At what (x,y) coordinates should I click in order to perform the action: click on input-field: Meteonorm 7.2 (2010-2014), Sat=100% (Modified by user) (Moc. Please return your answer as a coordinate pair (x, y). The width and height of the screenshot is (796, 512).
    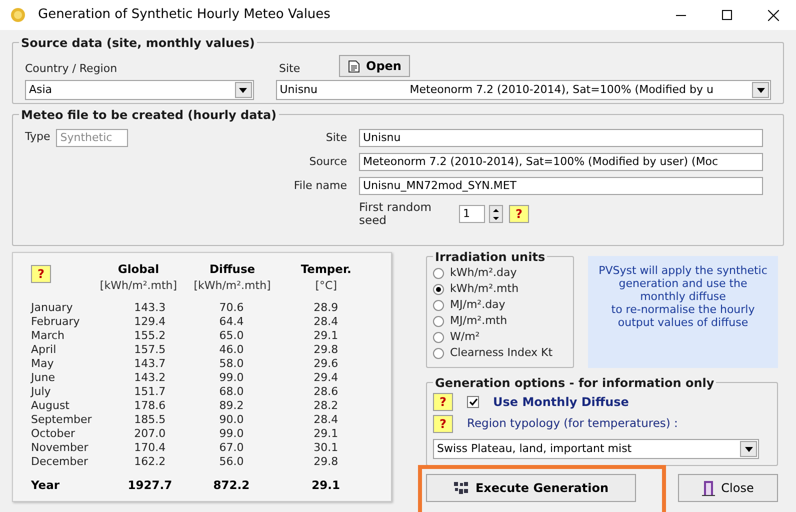
    Looking at the image, I should click on (561, 162).